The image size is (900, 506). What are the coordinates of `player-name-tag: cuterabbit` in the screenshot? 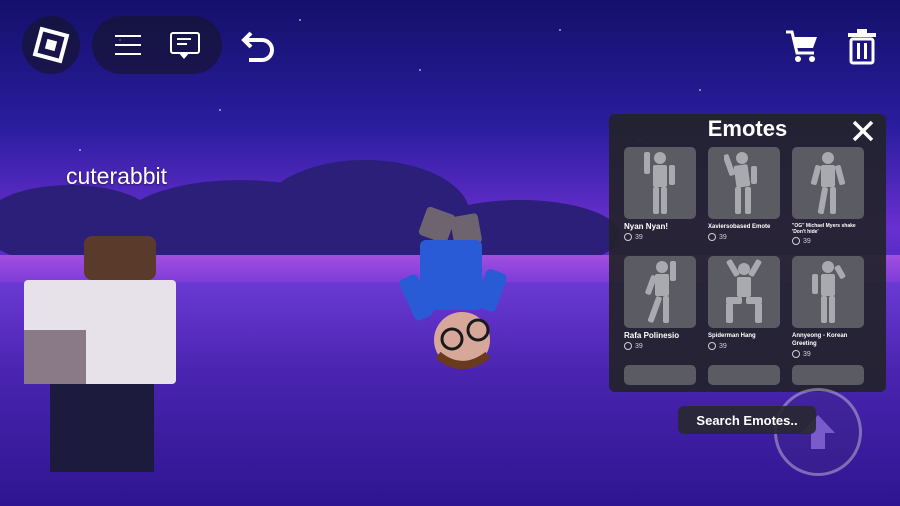 It's located at (117, 176).